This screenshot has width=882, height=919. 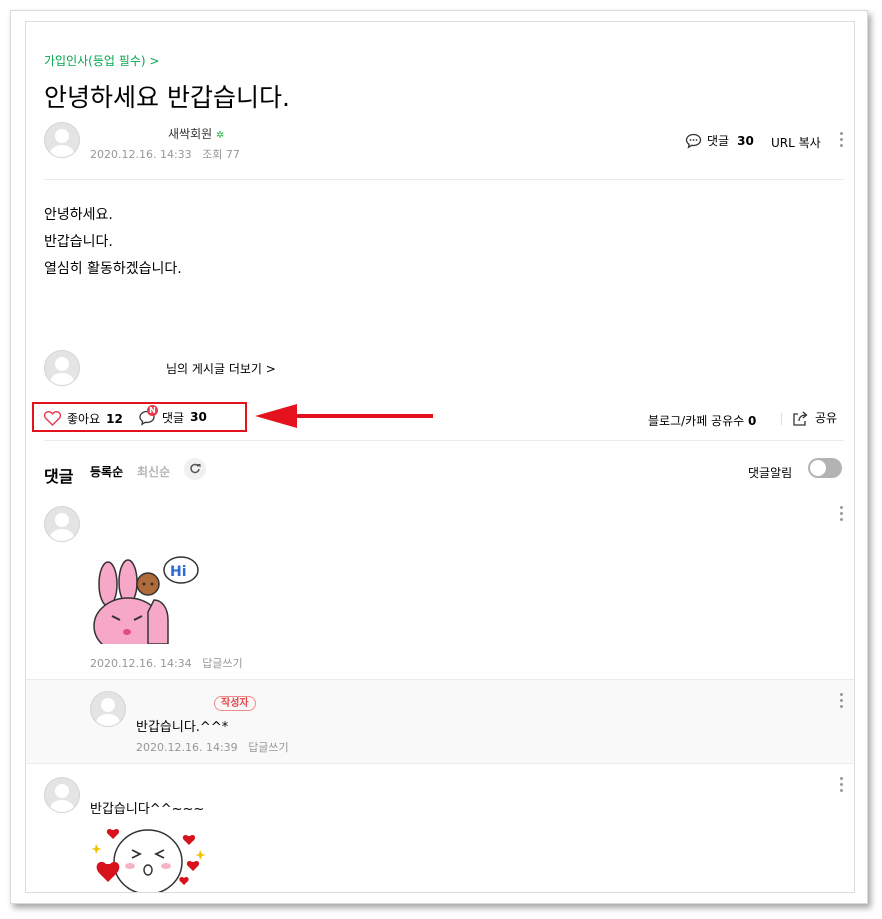 I want to click on post-body-line: 안녕하세요., so click(x=78, y=215).